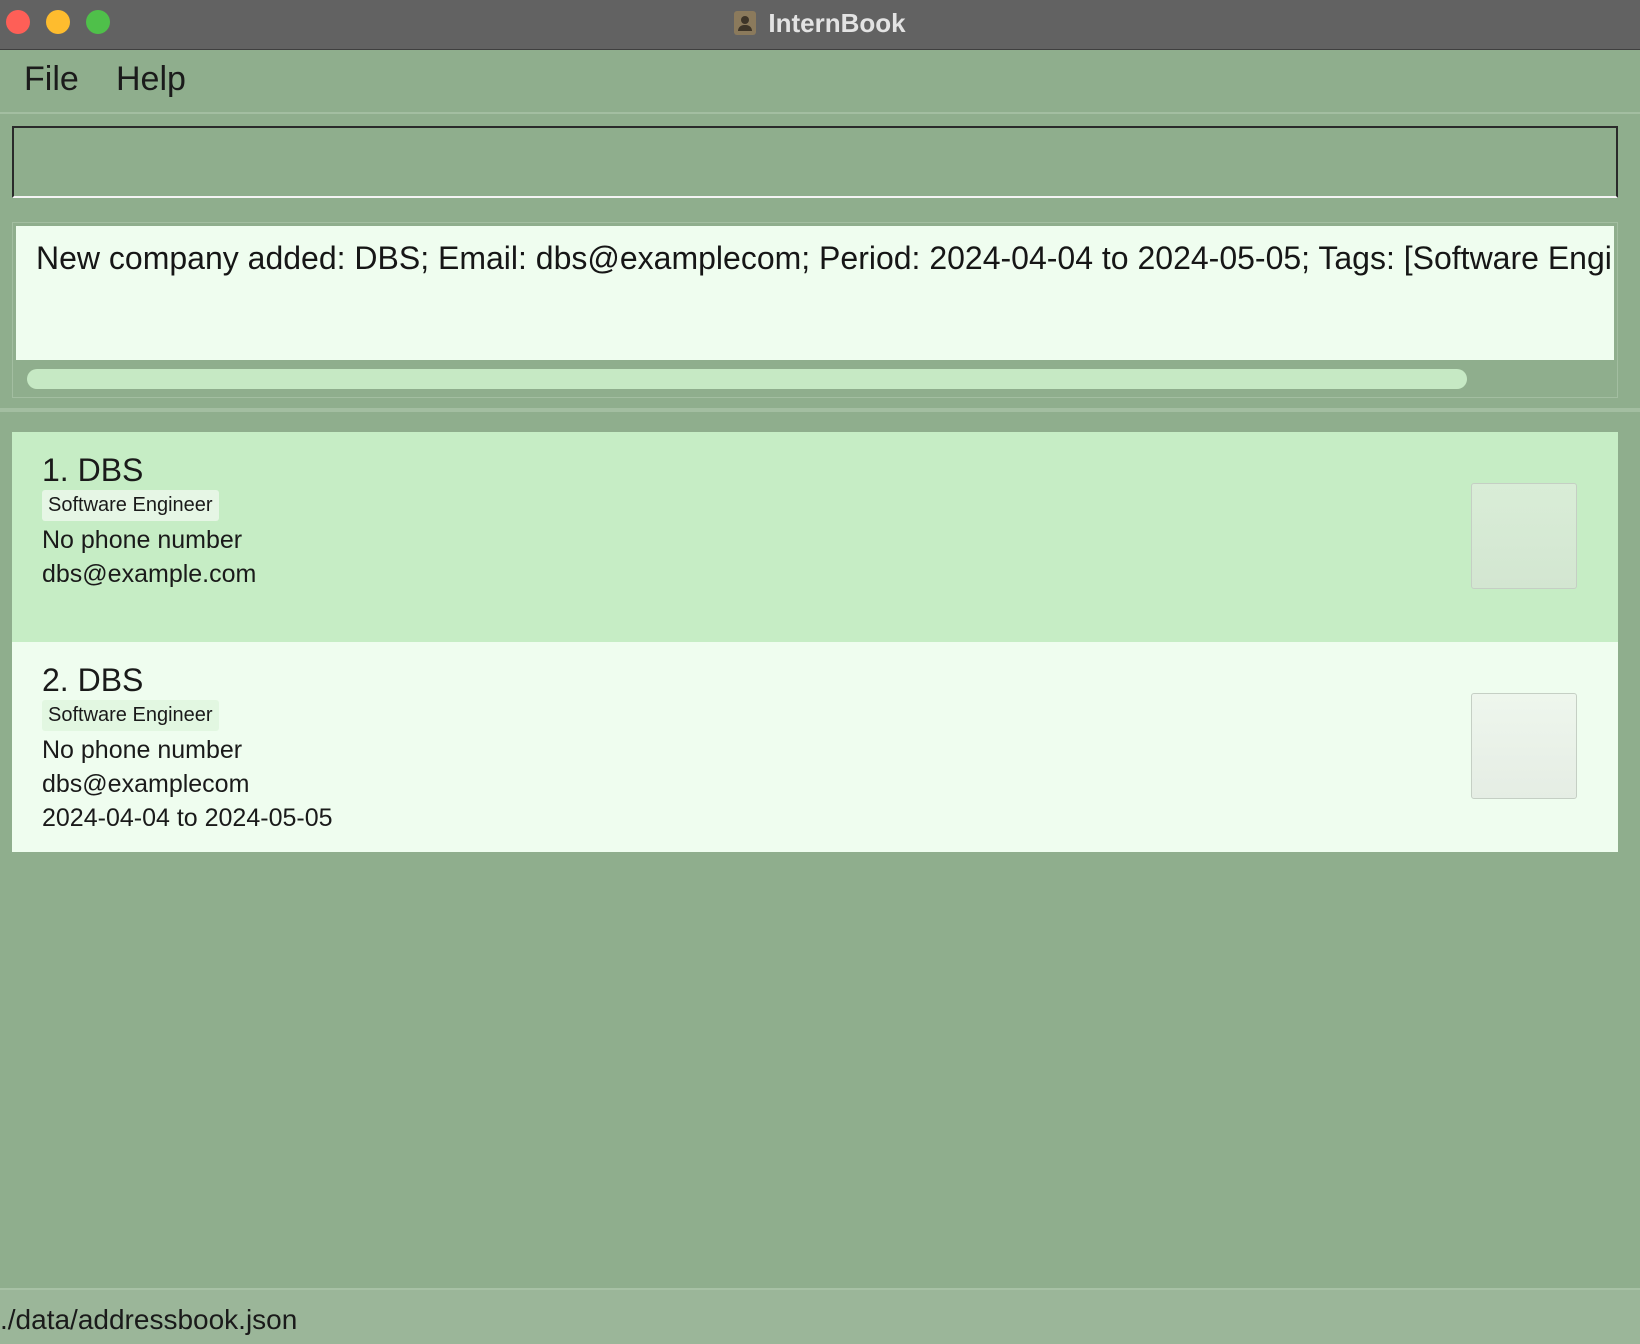 The height and width of the screenshot is (1344, 1640). I want to click on save-location: ./data/addressbook.json, so click(149, 1319).